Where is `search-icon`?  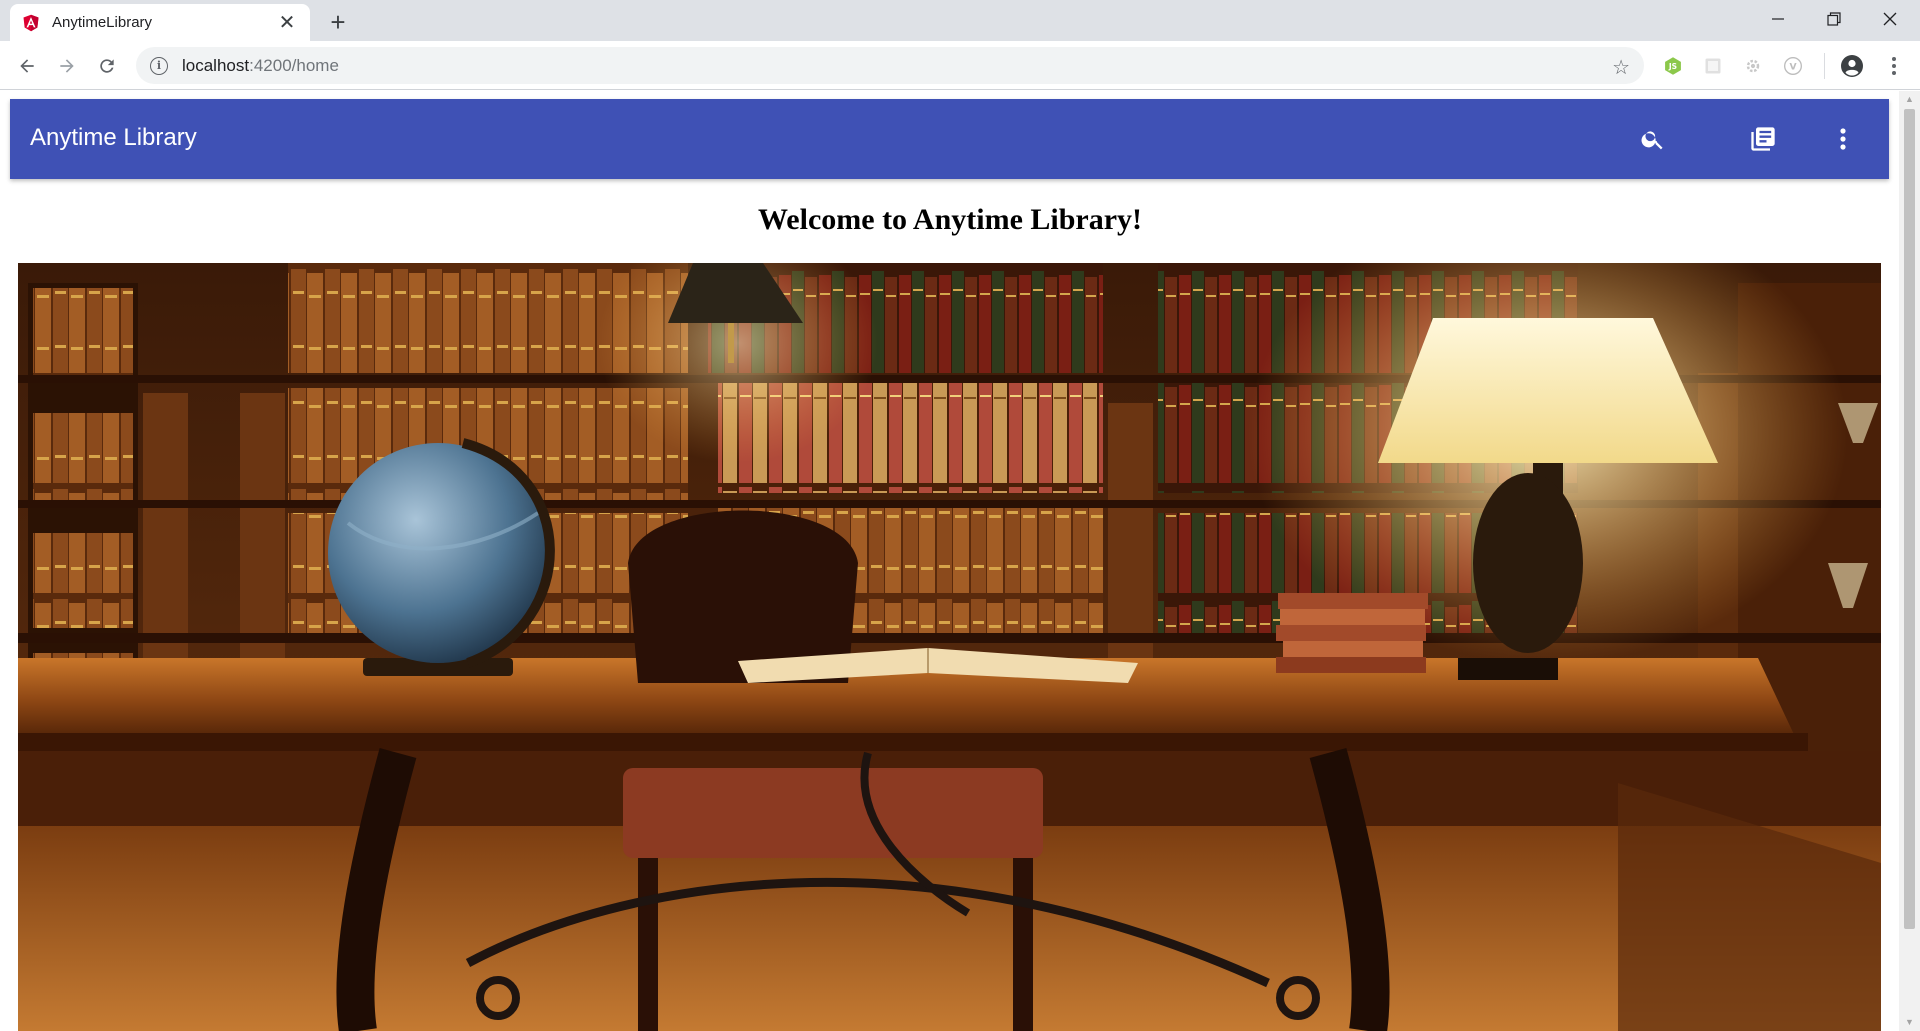
search-icon is located at coordinates (1653, 139).